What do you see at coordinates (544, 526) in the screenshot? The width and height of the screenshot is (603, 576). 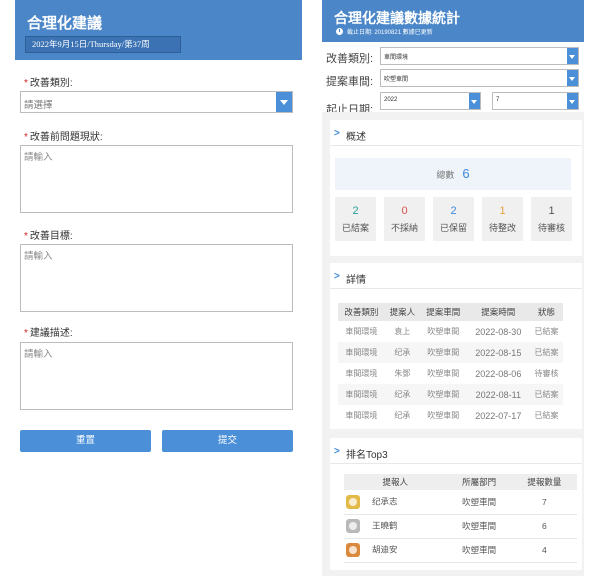 I see `ranking-count: 6` at bounding box center [544, 526].